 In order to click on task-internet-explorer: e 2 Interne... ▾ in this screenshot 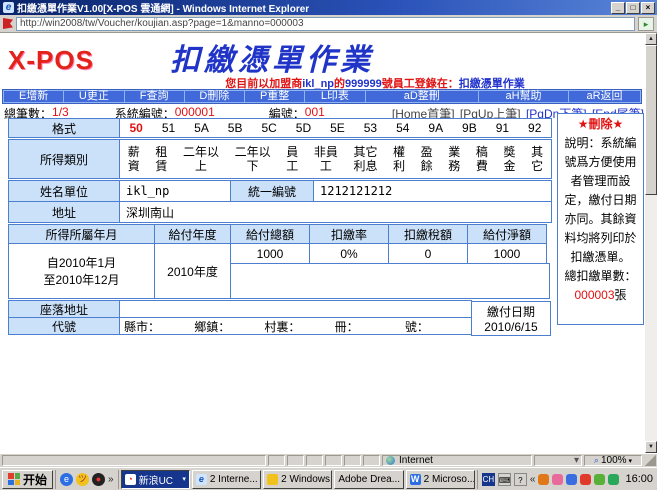, I will do `click(226, 479)`.